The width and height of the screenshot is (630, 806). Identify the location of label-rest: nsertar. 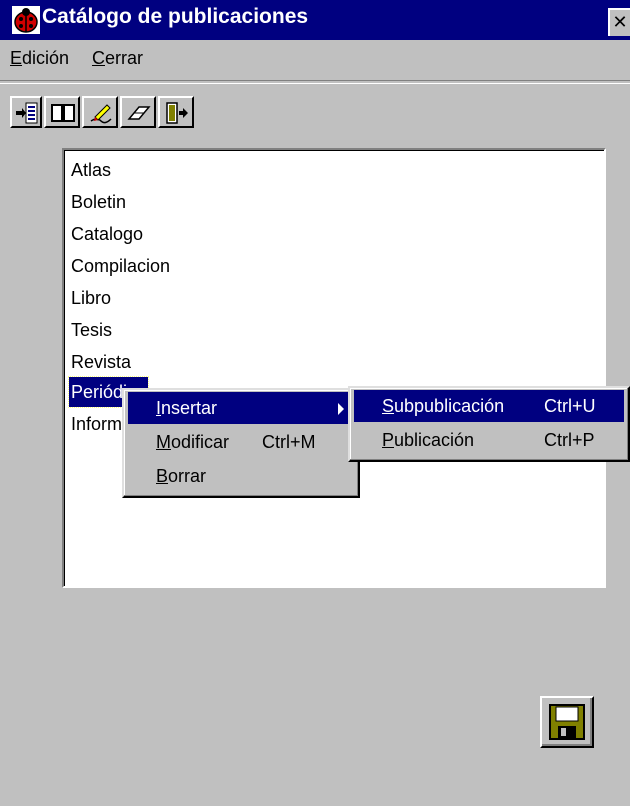
(189, 408).